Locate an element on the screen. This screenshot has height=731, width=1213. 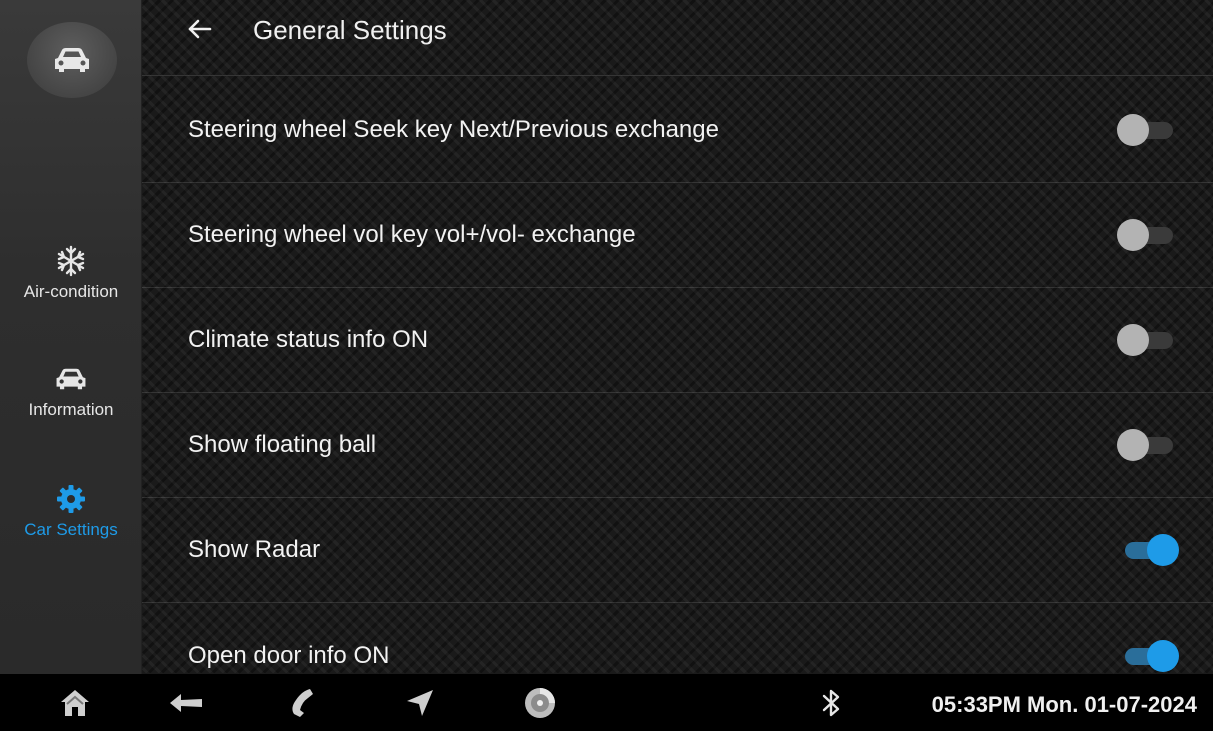
back-icon is located at coordinates (186, 703).